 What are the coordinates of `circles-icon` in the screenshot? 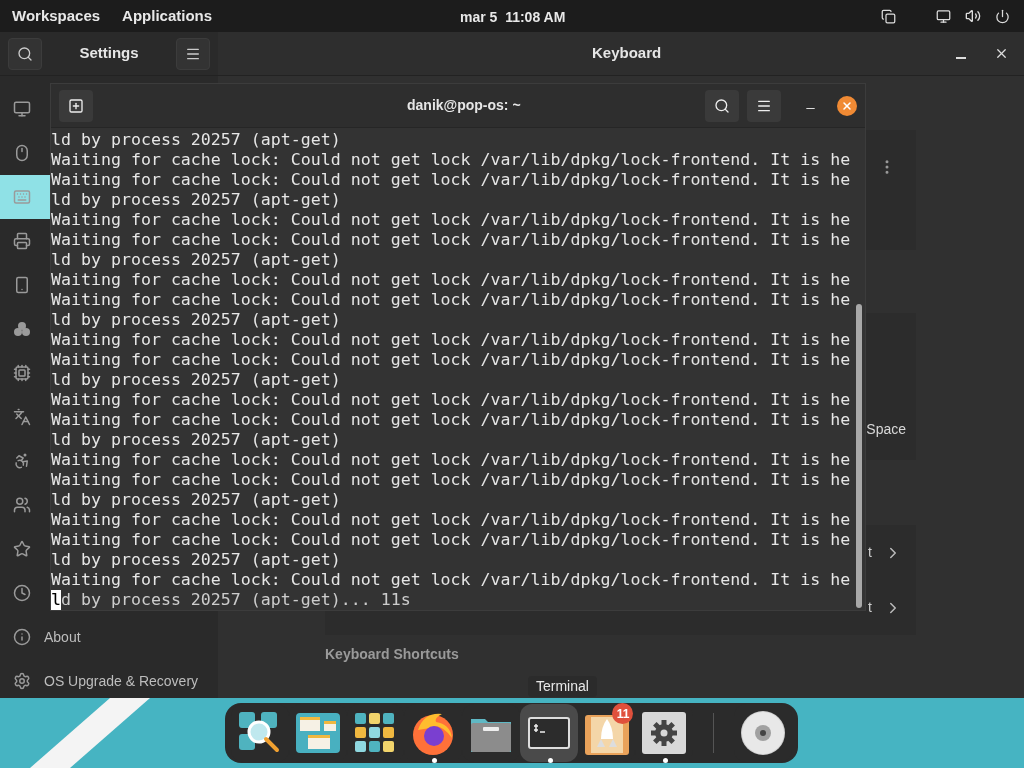 It's located at (22, 329).